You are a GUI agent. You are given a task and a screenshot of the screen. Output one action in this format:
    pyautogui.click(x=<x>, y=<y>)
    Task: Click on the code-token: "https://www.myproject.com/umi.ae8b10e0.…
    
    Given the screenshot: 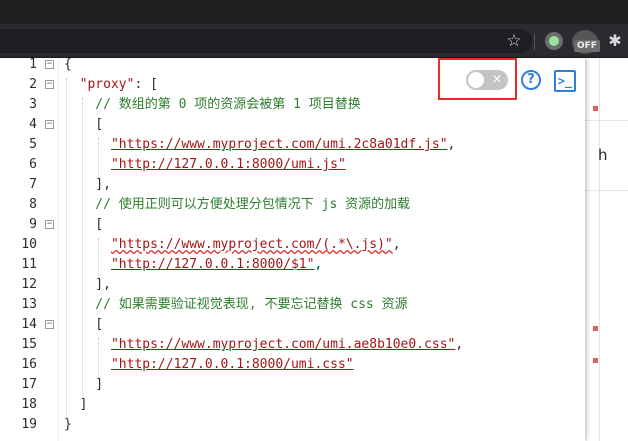 What is the action you would take?
    pyautogui.click(x=283, y=344)
    